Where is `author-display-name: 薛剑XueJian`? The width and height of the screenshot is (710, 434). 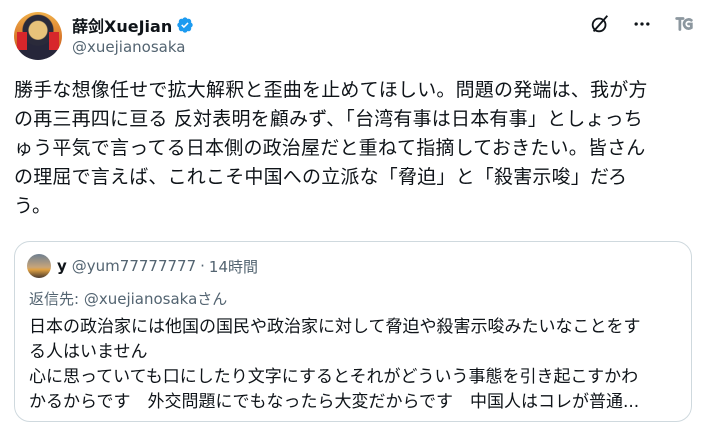 author-display-name: 薛剑XueJian is located at coordinates (122, 25).